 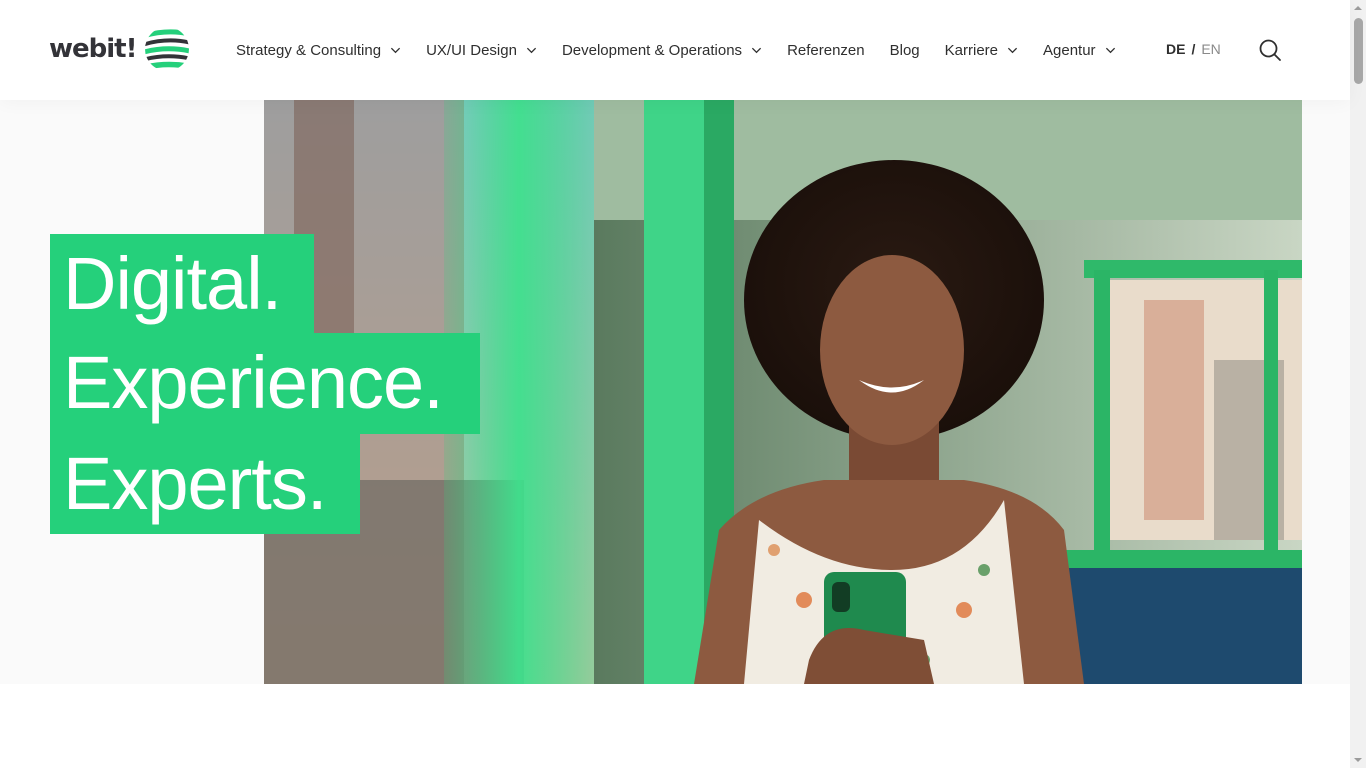 I want to click on striped-globe-icon, so click(x=167, y=49).